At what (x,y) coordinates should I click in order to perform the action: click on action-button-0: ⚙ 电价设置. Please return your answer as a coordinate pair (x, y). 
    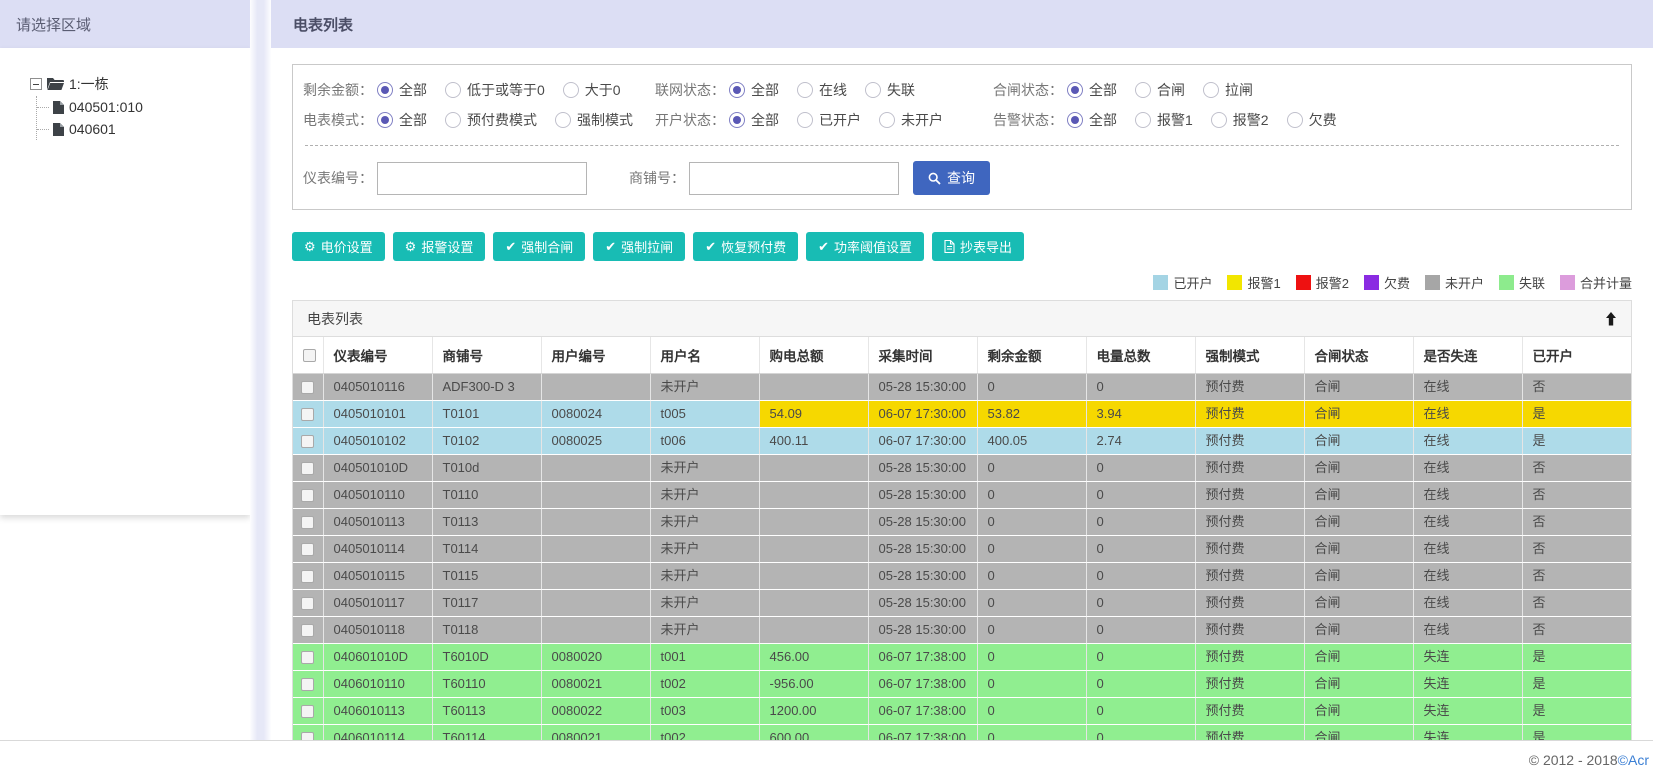
    Looking at the image, I should click on (338, 246).